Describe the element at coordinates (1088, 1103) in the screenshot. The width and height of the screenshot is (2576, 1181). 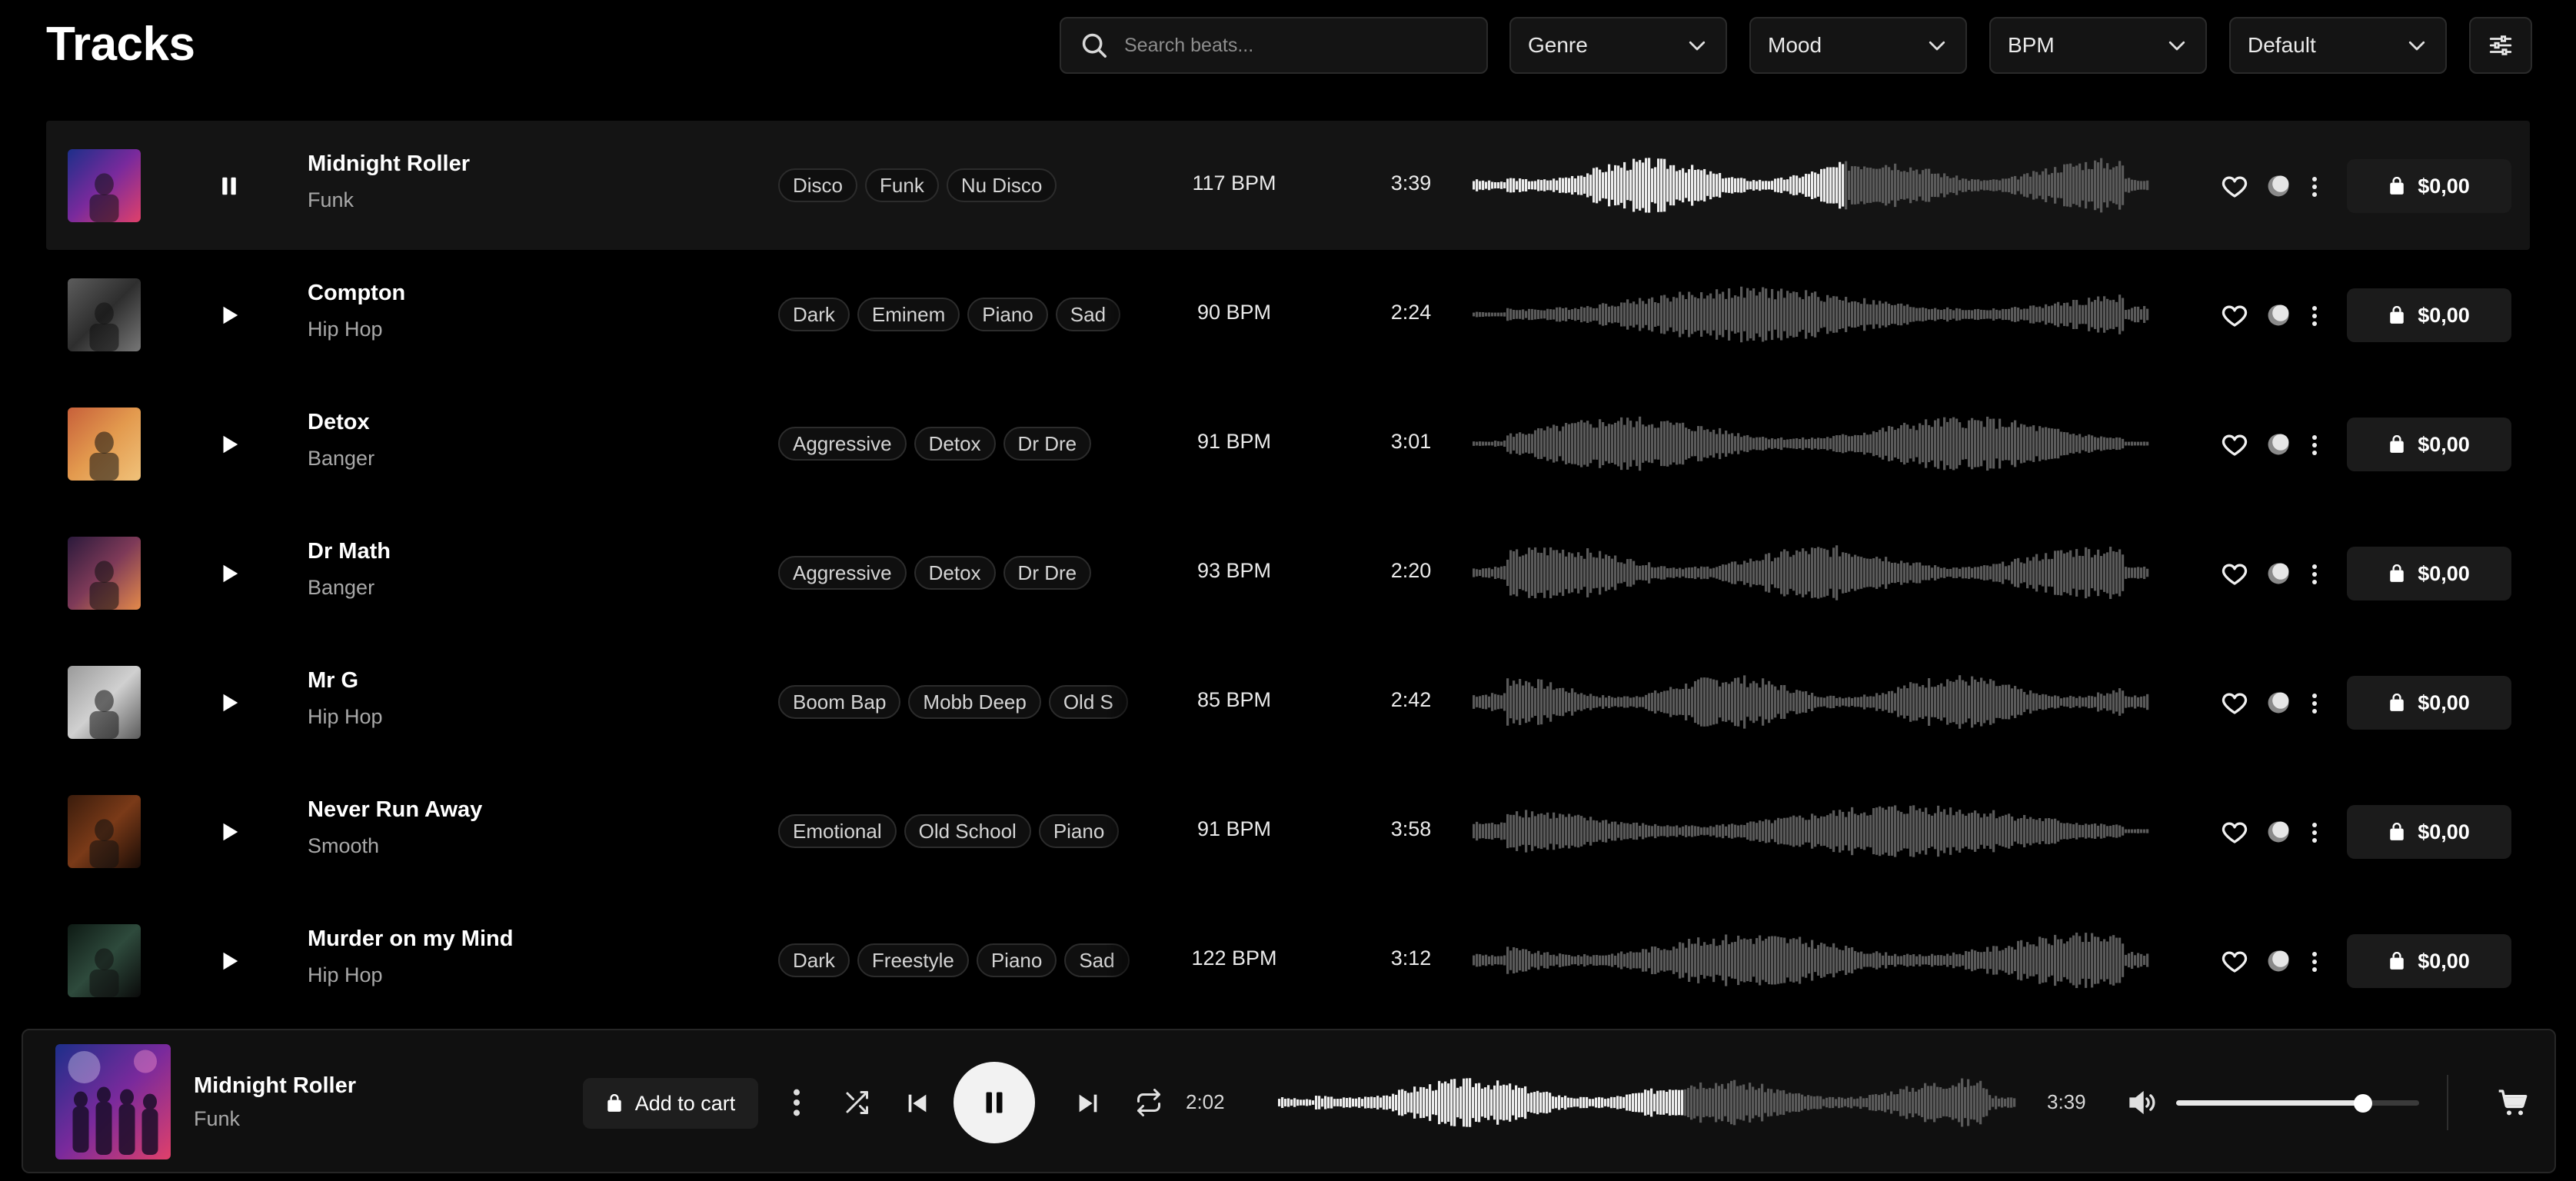
I see `next-button` at that location.